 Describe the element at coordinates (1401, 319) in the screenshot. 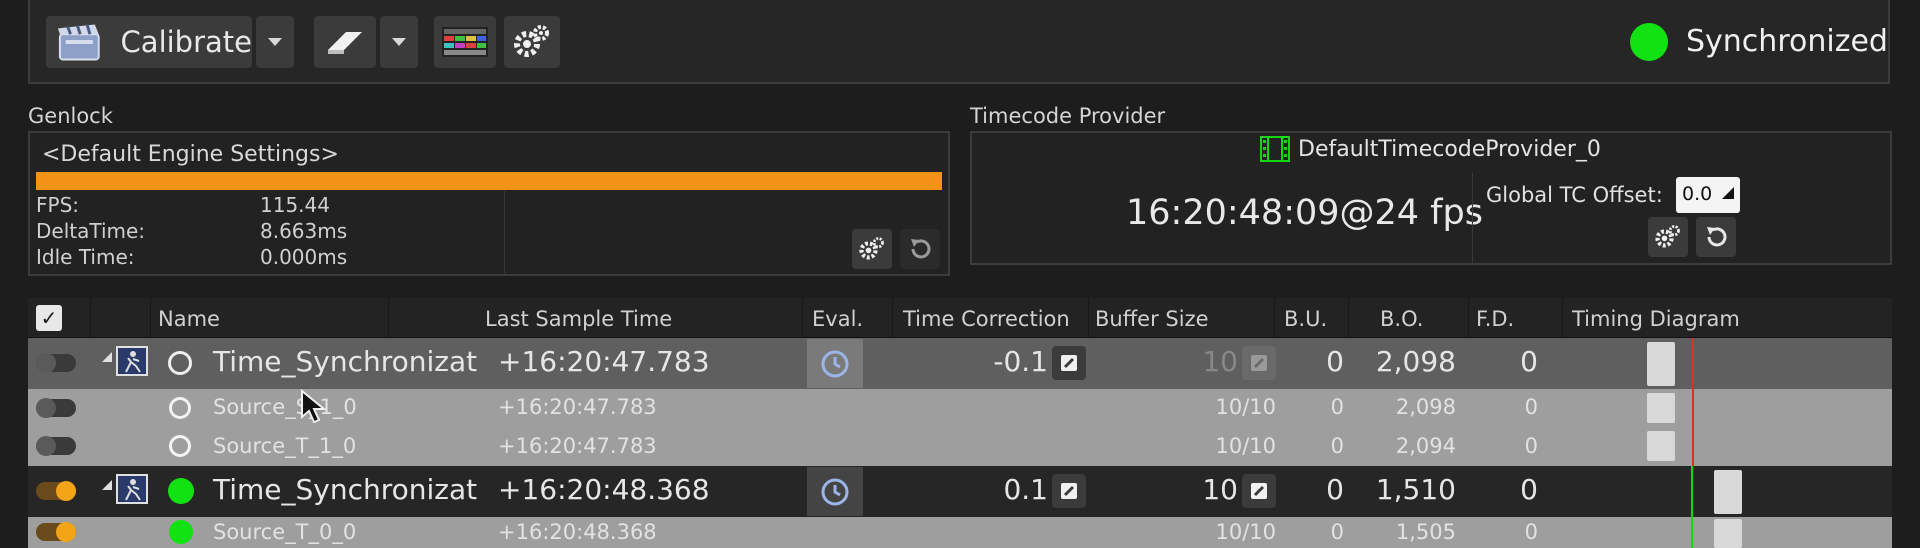

I see `column-header-bo: B.O.` at that location.